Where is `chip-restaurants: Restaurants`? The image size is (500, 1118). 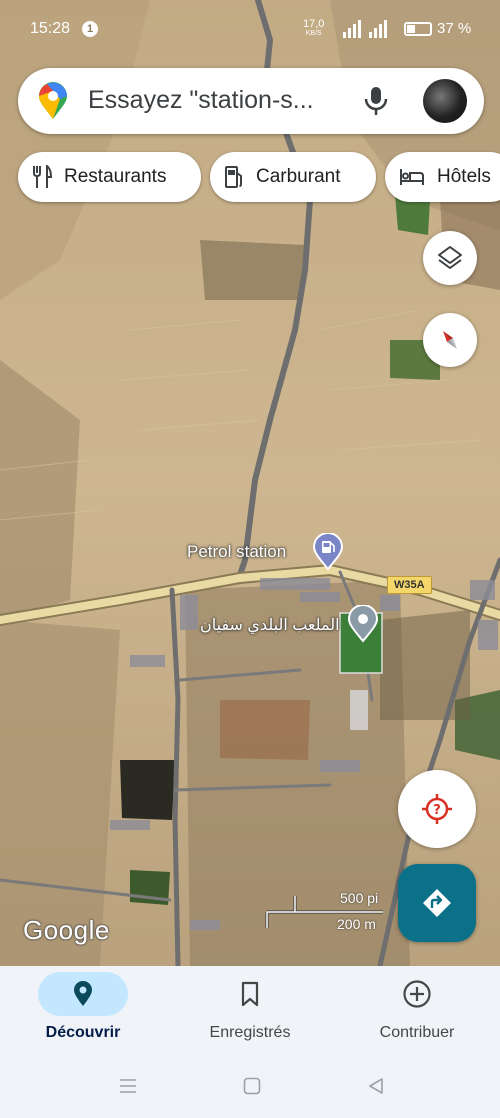 chip-restaurants: Restaurants is located at coordinates (109, 177).